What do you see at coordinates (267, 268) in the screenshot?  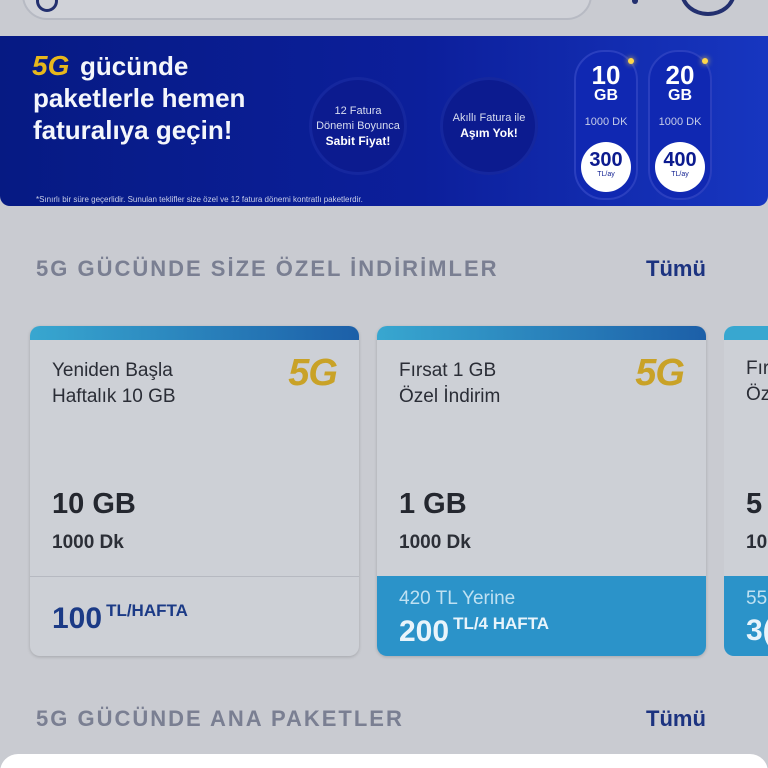 I see `section-title-discounts: 5G GÜCÜNDE SİZE ÖZEL İNDİRİMLER` at bounding box center [267, 268].